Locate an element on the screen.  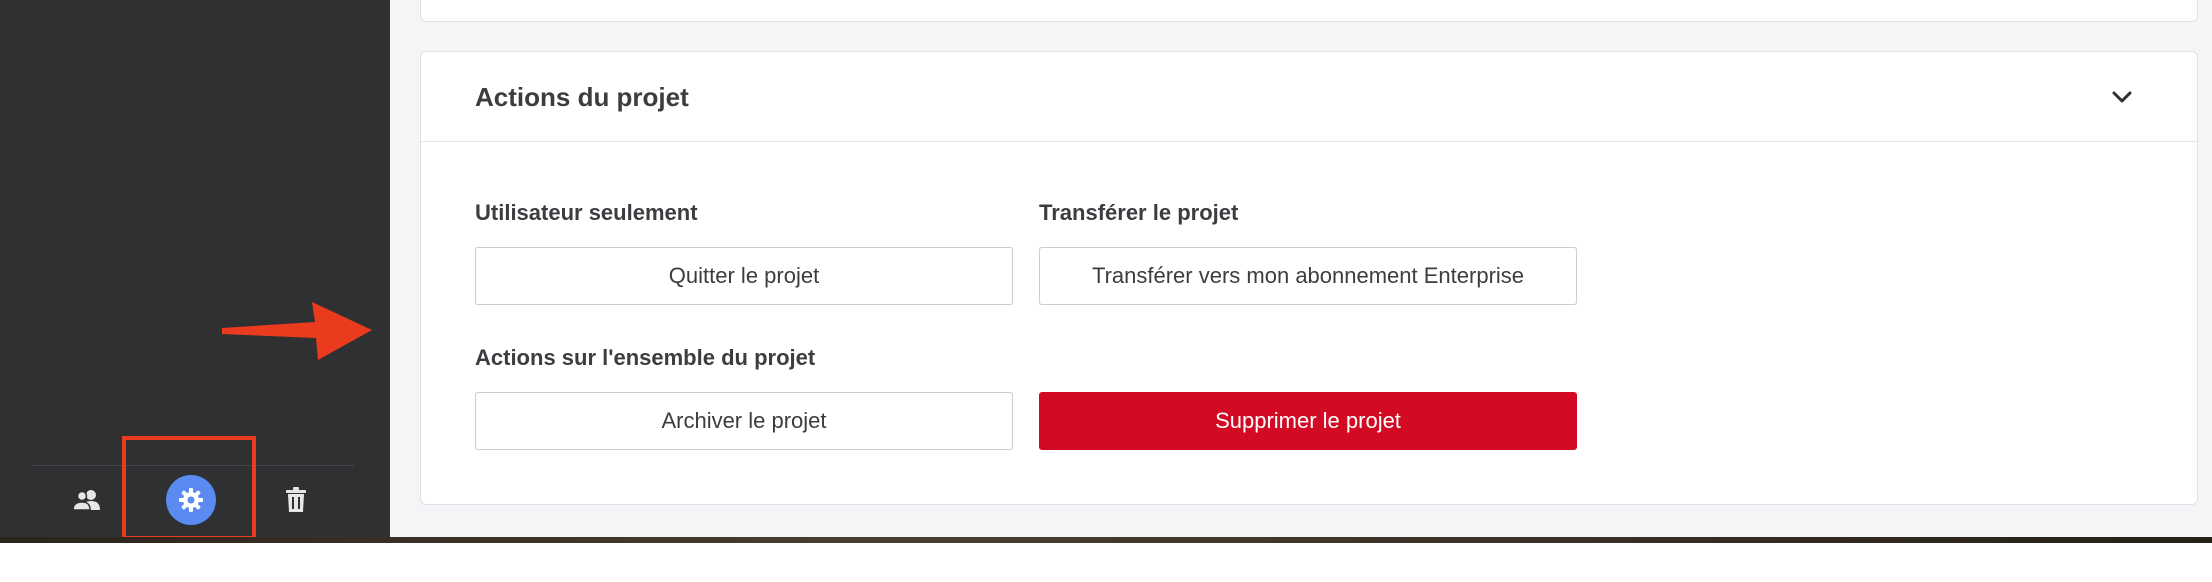
chevron-down-icon is located at coordinates (2122, 97).